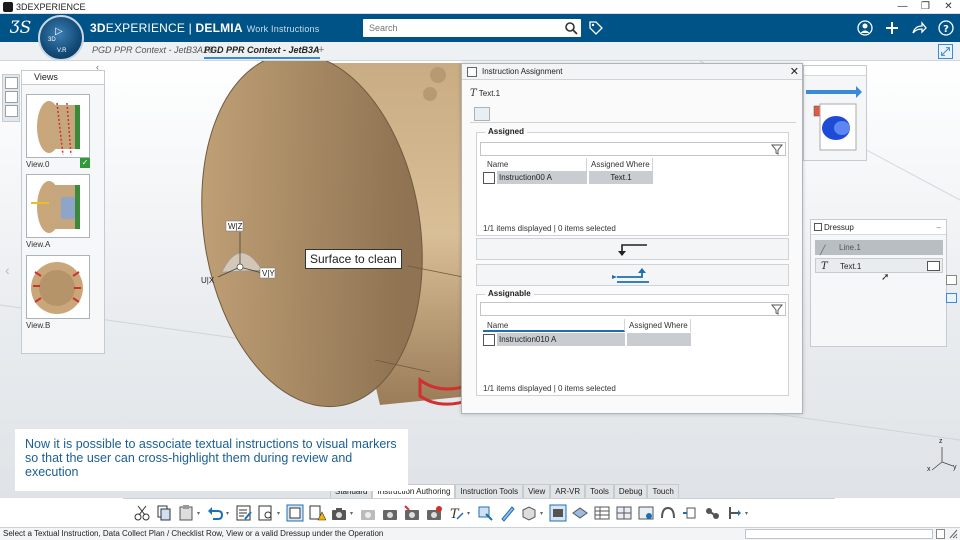 The height and width of the screenshot is (540, 960). I want to click on search-instruction-dropdown-icon: ▾, so click(280, 513).